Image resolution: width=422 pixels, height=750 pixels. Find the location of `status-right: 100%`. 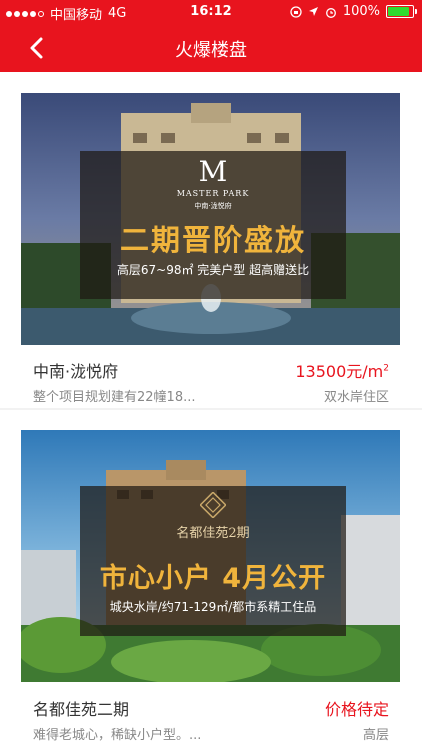

status-right: 100% is located at coordinates (353, 11).